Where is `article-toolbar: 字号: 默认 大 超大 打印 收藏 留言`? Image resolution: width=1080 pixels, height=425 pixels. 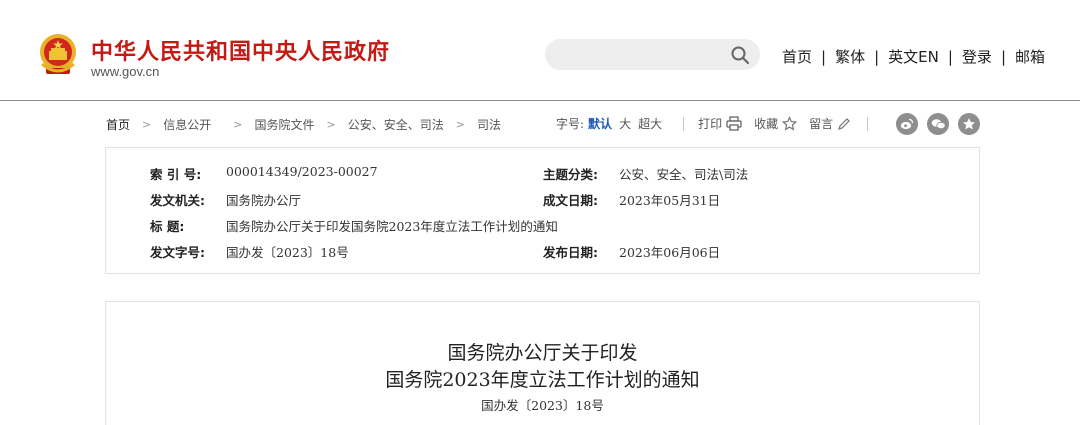
article-toolbar: 字号: 默认 大 超大 打印 收藏 留言 is located at coordinates (719, 123).